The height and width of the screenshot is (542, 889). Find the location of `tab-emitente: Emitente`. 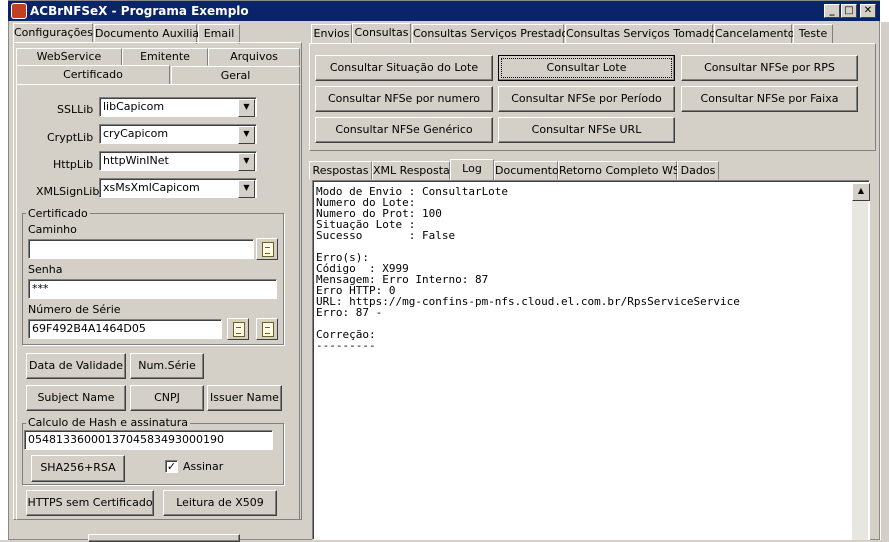

tab-emitente: Emitente is located at coordinates (165, 57).